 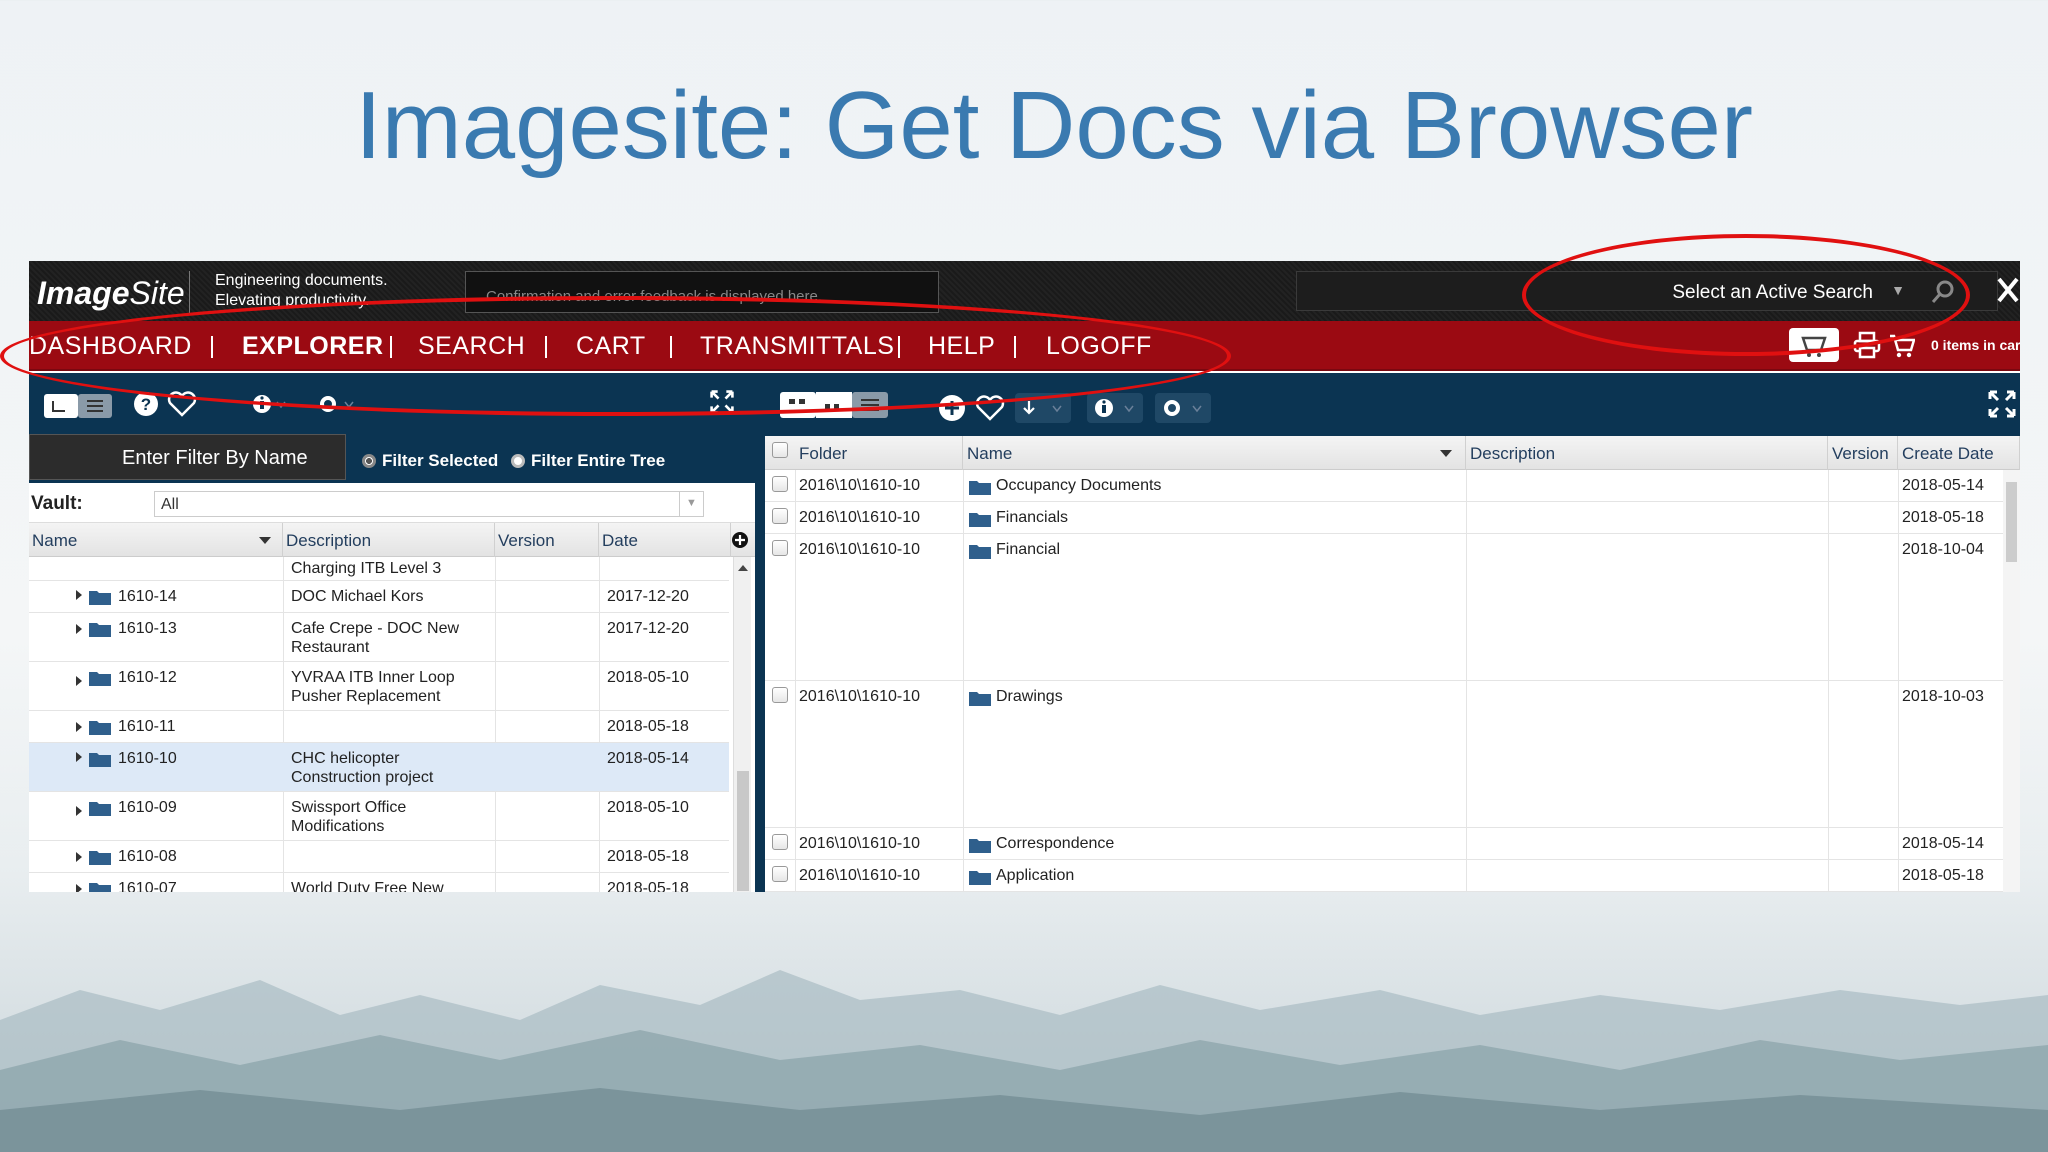 What do you see at coordinates (2007, 290) in the screenshot?
I see `tools-icon` at bounding box center [2007, 290].